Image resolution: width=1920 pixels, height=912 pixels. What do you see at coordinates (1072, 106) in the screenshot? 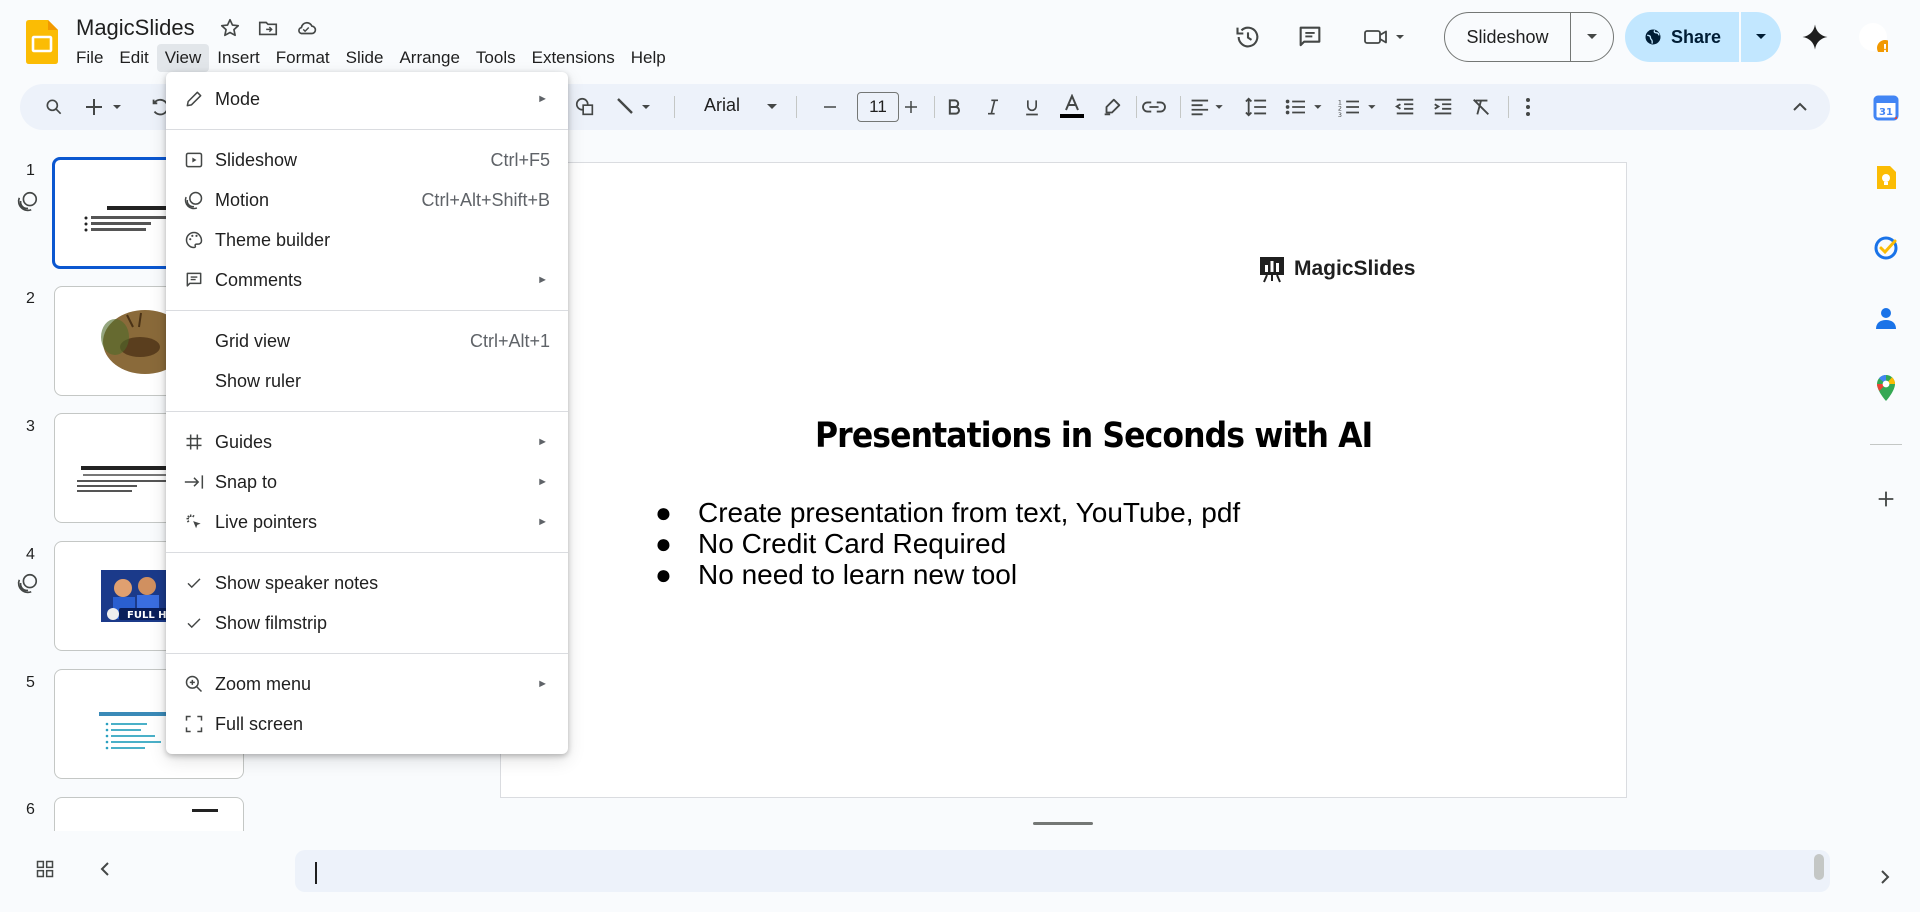
I see `text-color-icon` at bounding box center [1072, 106].